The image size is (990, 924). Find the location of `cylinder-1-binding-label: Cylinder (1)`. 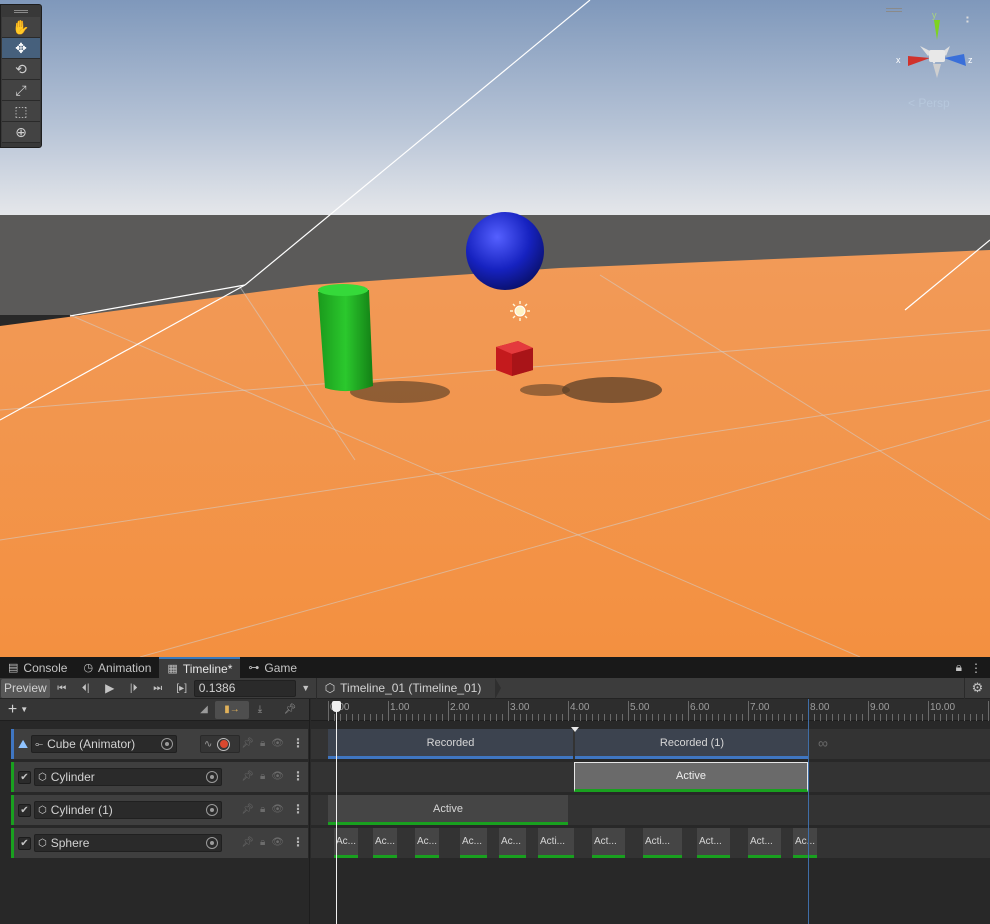

cylinder-1-binding-label: Cylinder (1) is located at coordinates (81, 810).